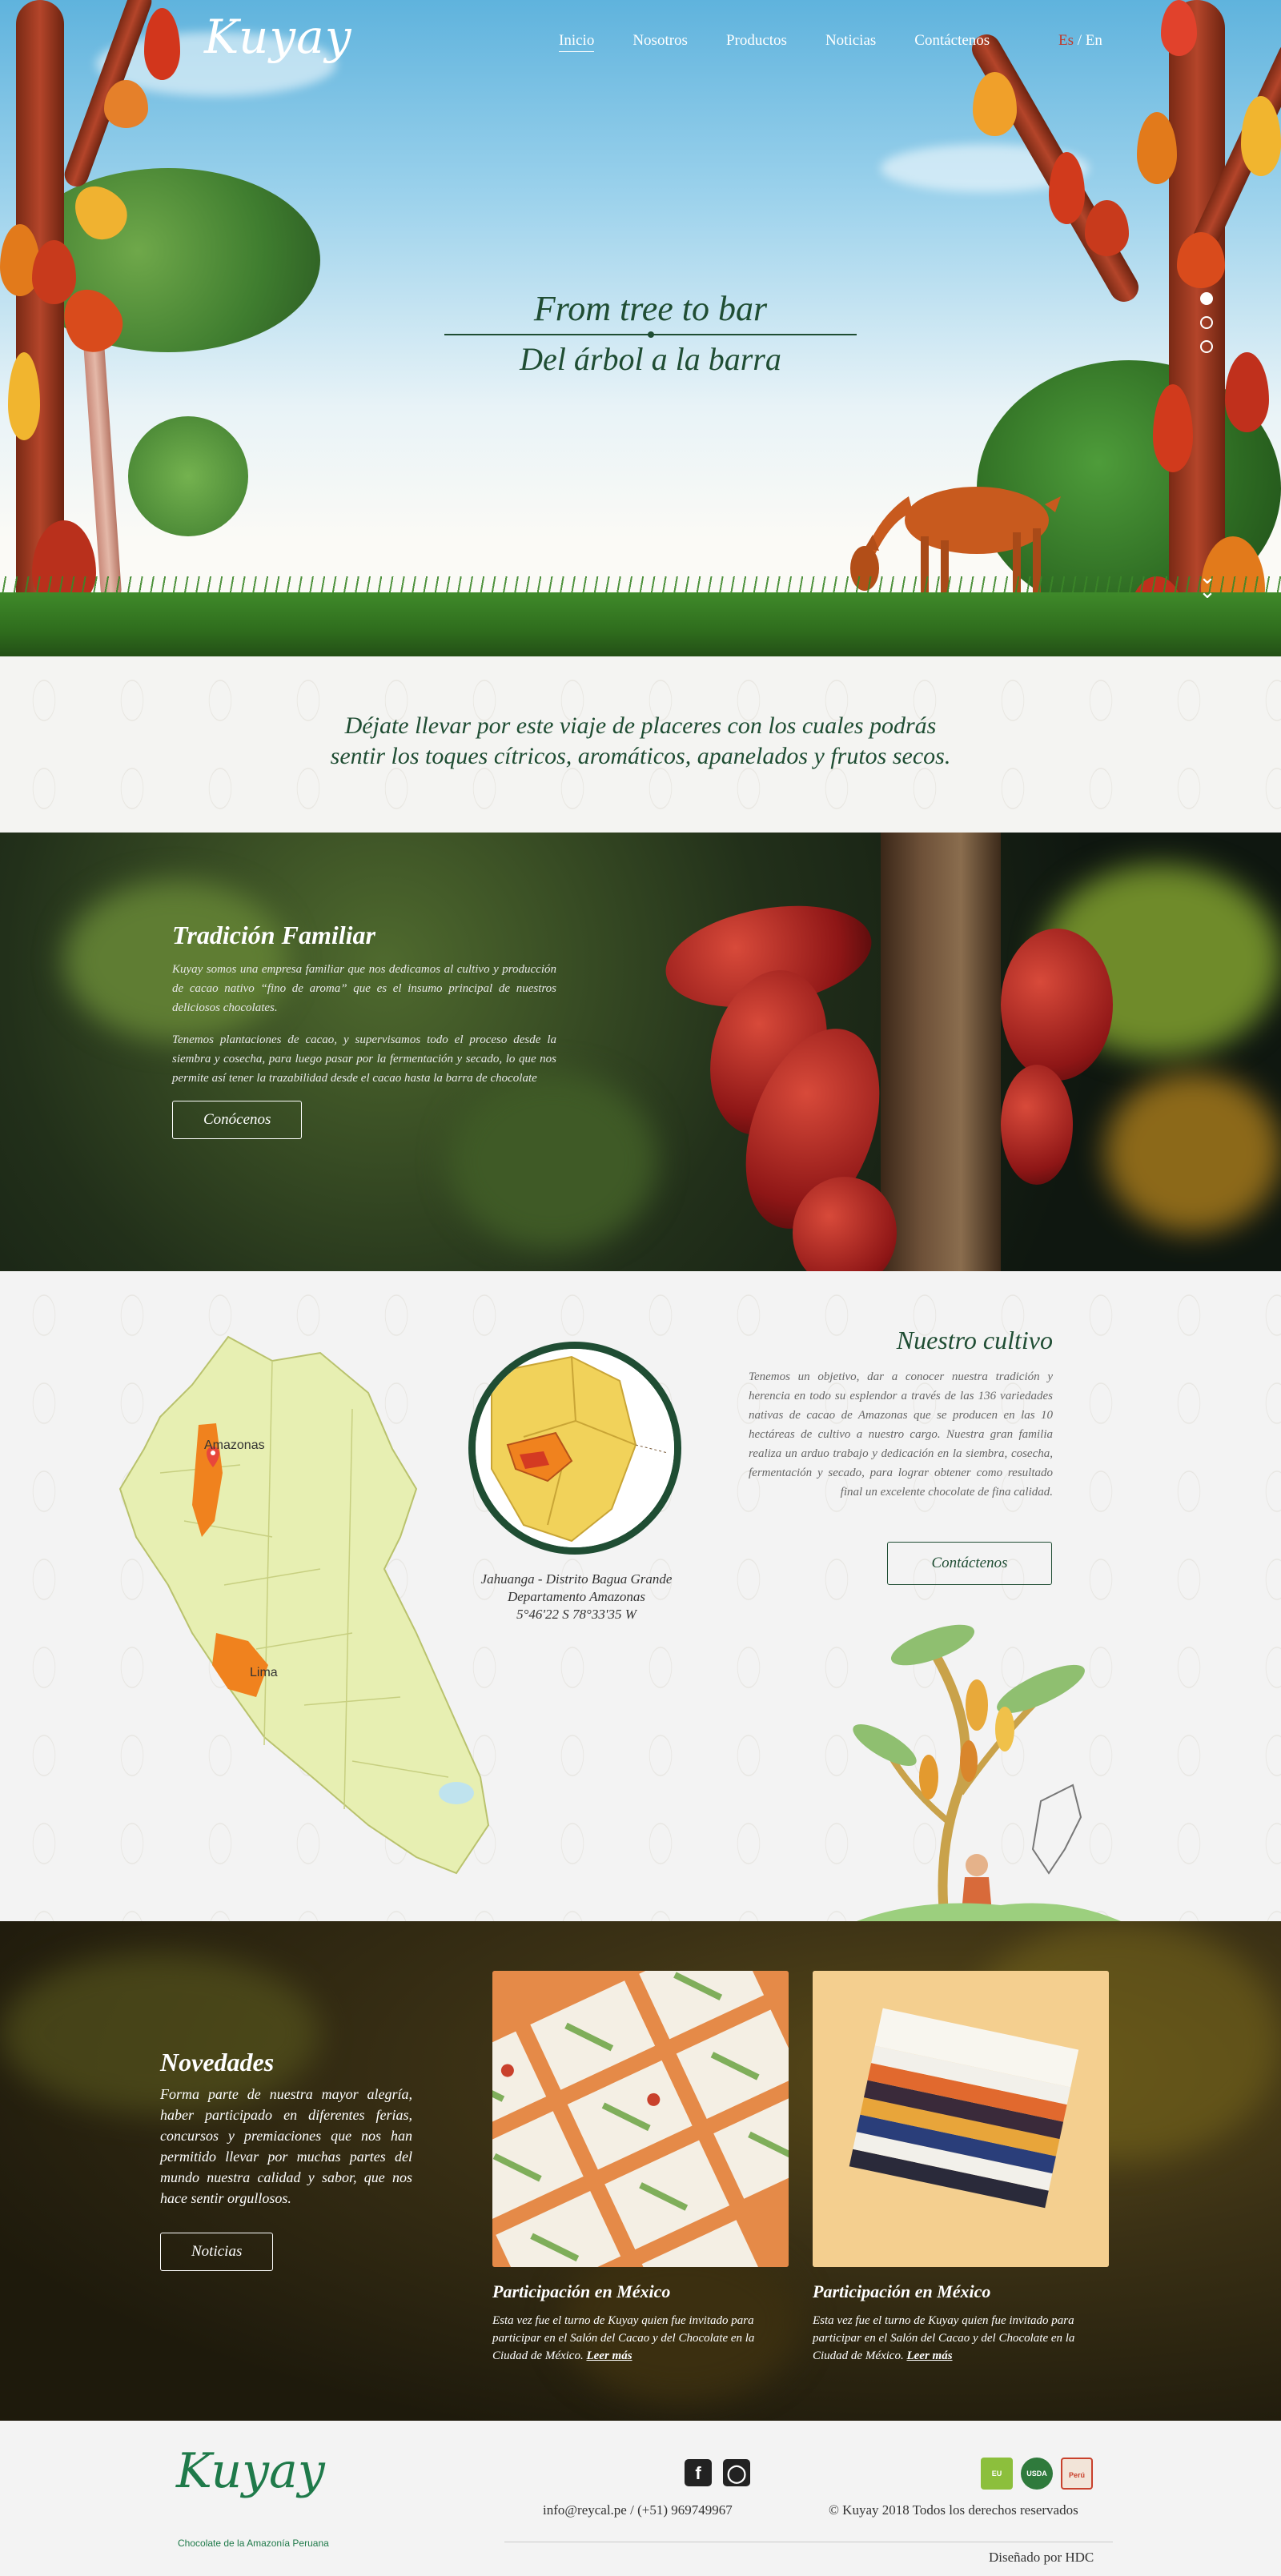  Describe the element at coordinates (699, 2473) in the screenshot. I see `facebook-icon: f` at that location.